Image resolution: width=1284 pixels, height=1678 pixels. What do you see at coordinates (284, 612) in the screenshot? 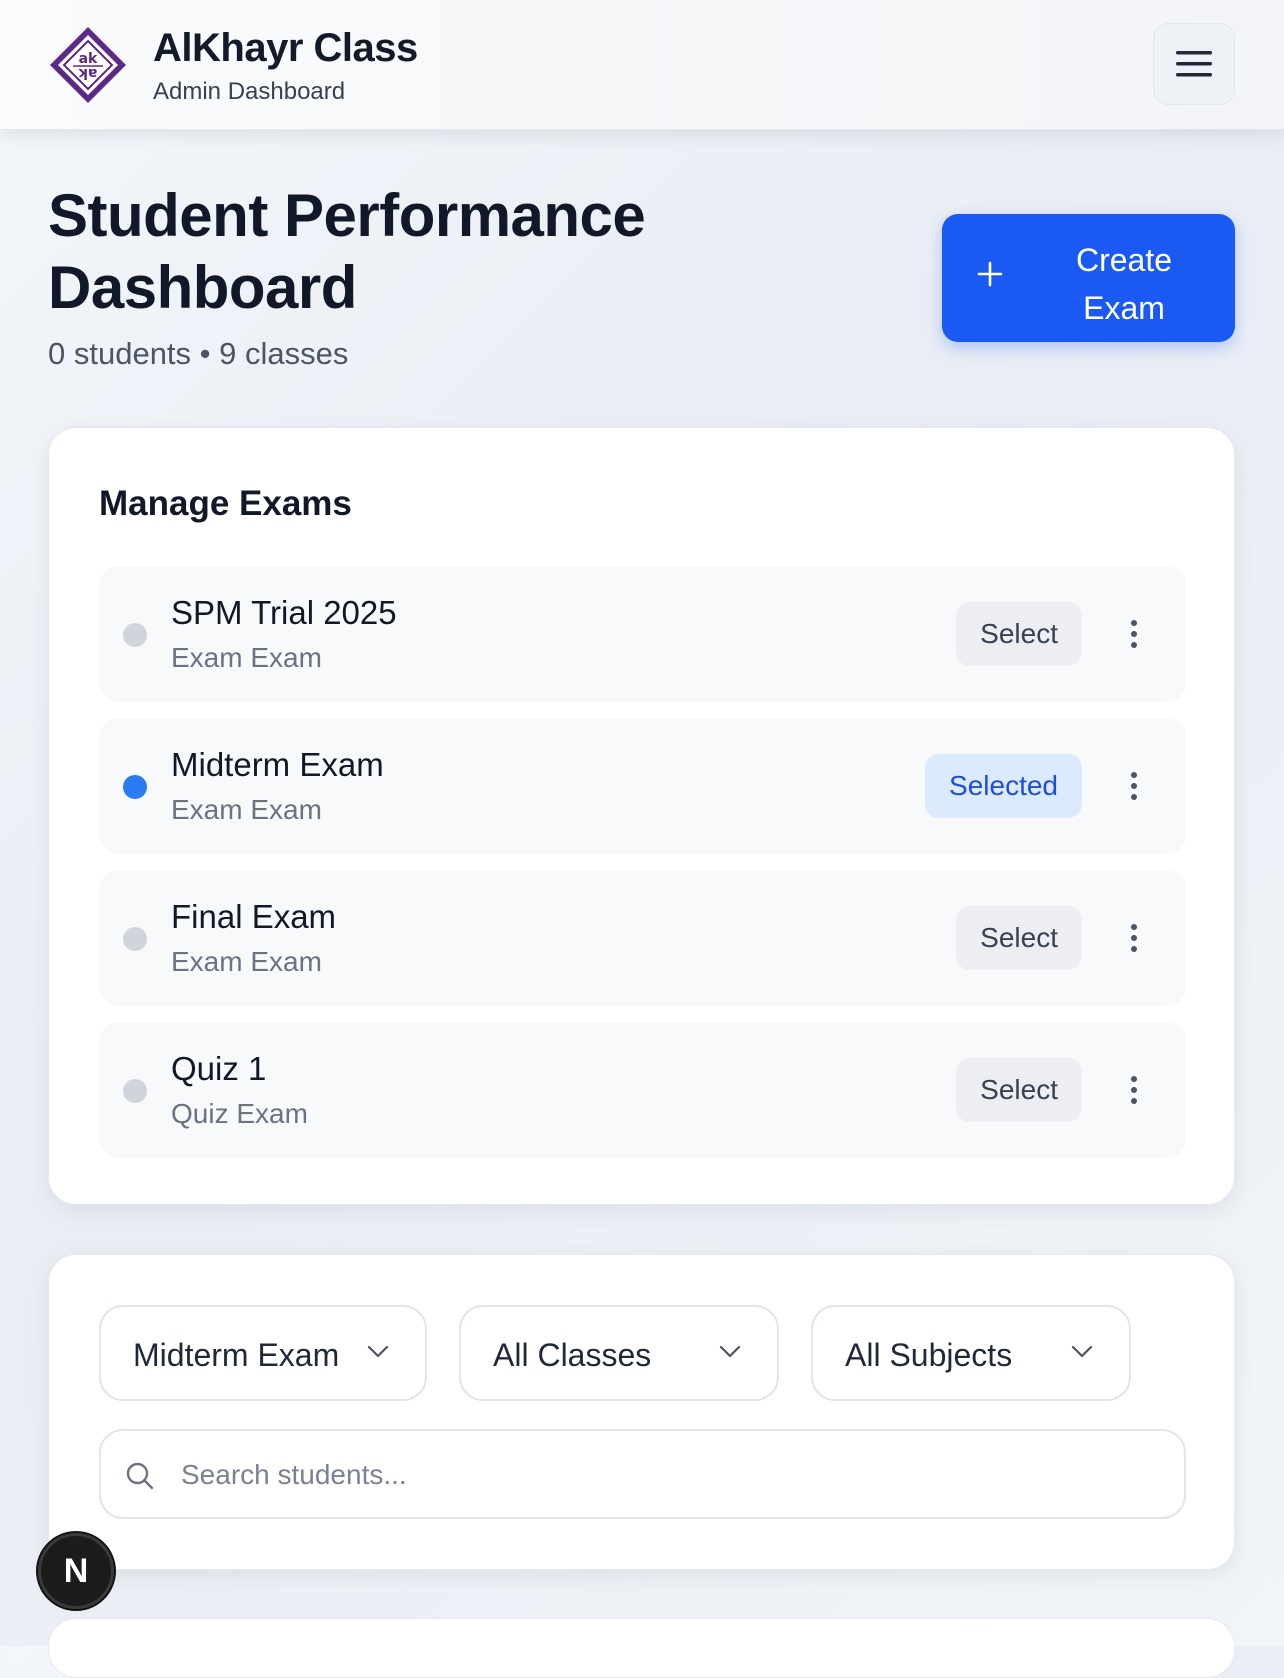
I see `exam-name: SPM Trial 2025` at bounding box center [284, 612].